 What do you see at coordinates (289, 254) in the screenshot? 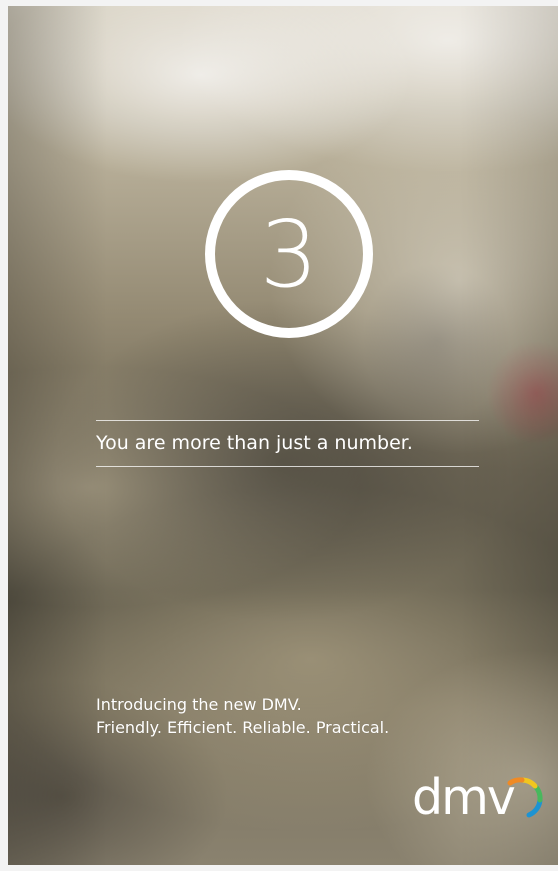
I see `queue-number: 3` at bounding box center [289, 254].